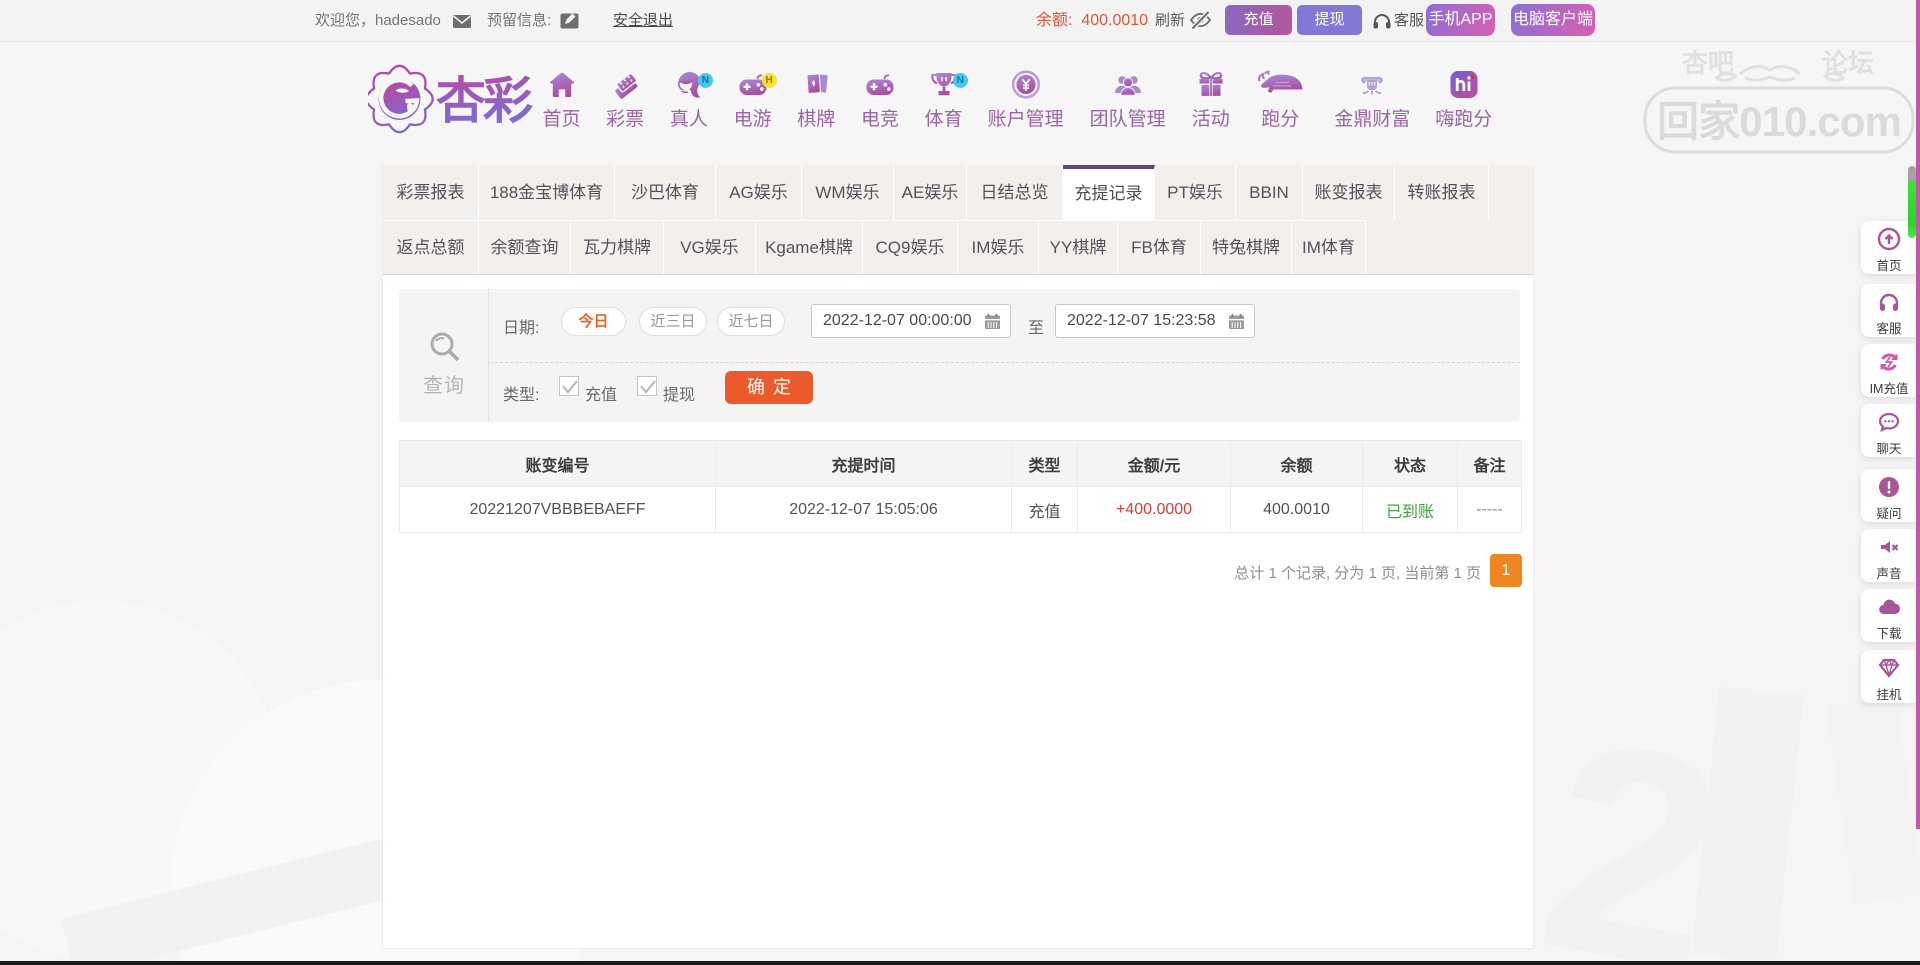  Describe the element at coordinates (484, 101) in the screenshot. I see `svg-text: 杏彩` at that location.